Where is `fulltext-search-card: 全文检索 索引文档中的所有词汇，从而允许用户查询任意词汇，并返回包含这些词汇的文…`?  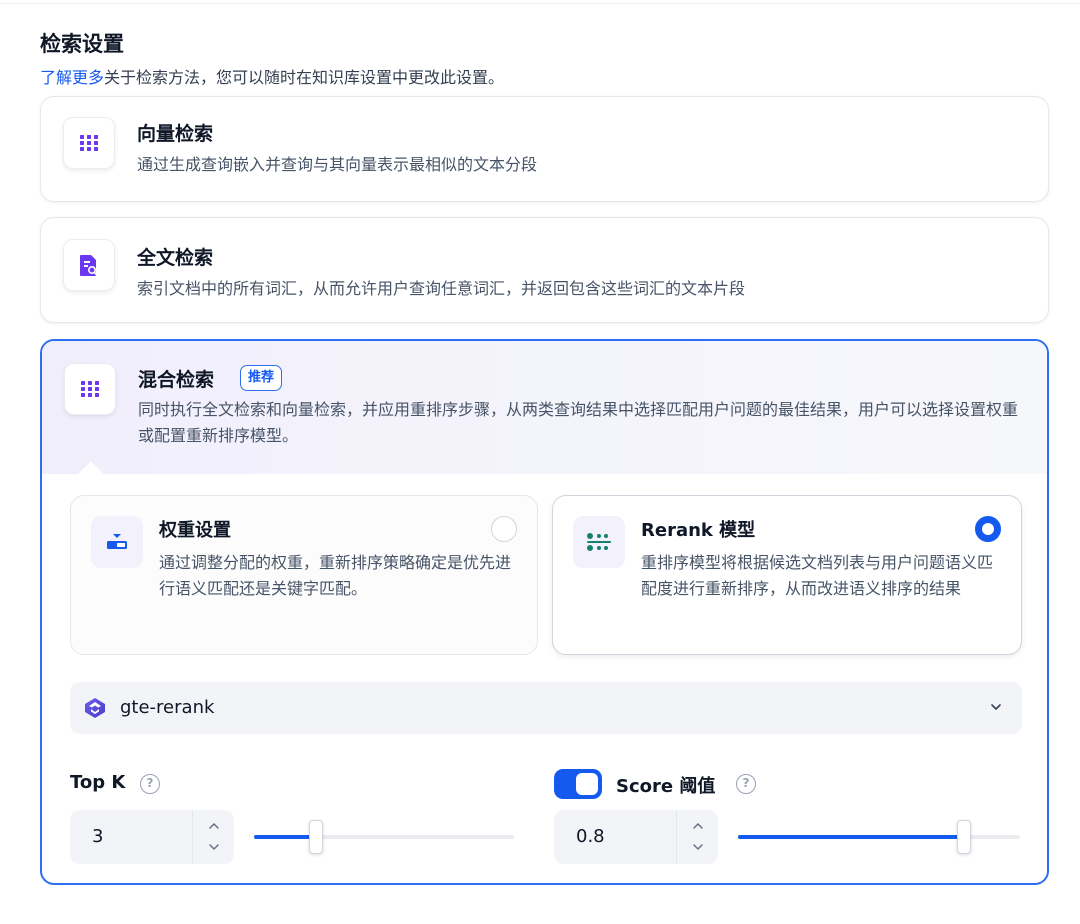 fulltext-search-card: 全文检索 索引文档中的所有词汇，从而允许用户查询任意词汇，并返回包含这些词汇的文… is located at coordinates (544, 270).